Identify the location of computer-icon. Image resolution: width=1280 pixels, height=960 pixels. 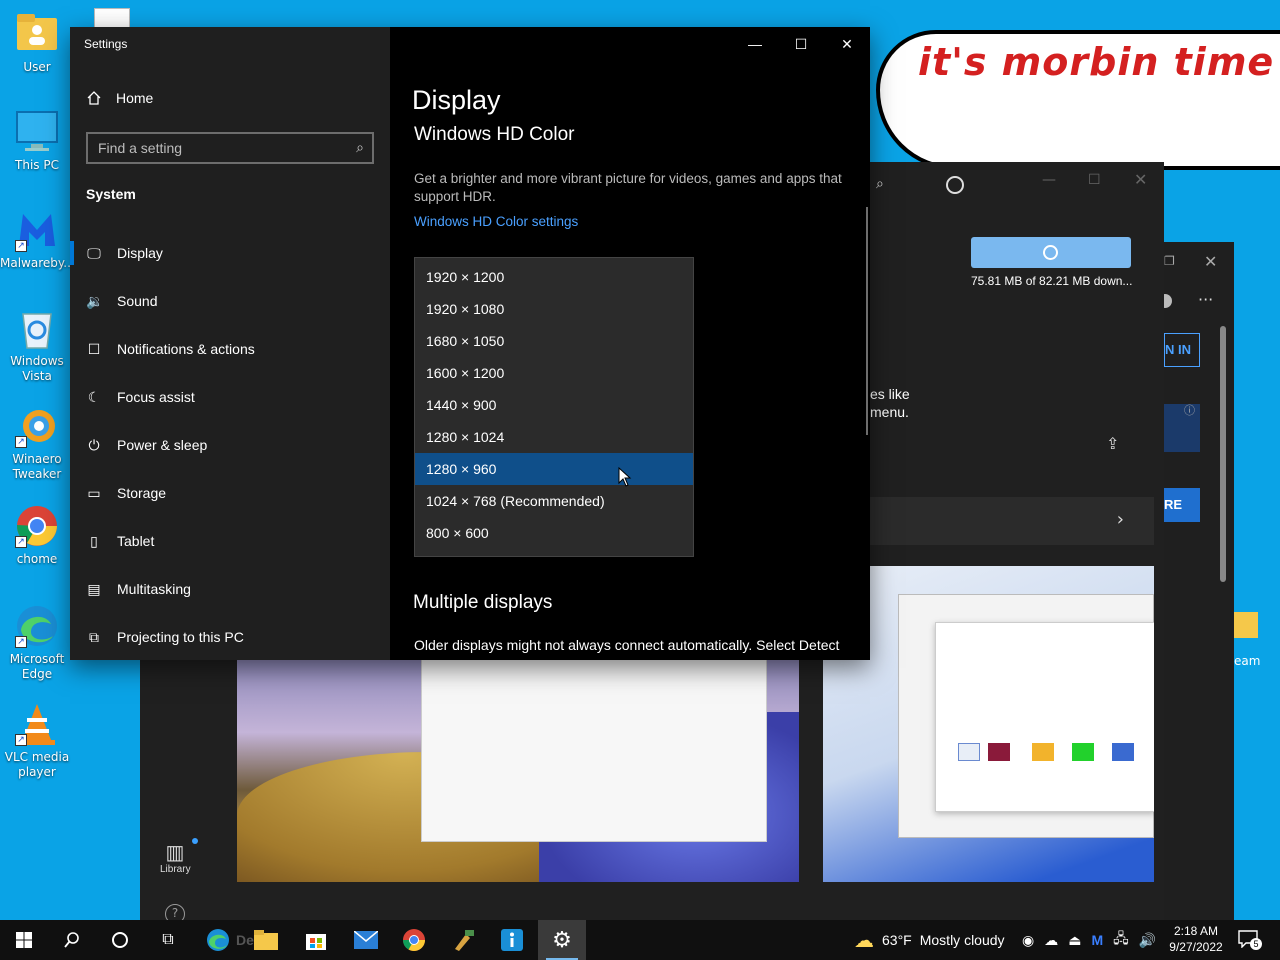
(37, 132).